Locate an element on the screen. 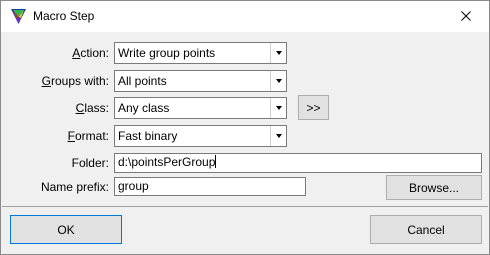 The height and width of the screenshot is (255, 490). folder-input: d:\pointsPerGroup is located at coordinates (298, 163).